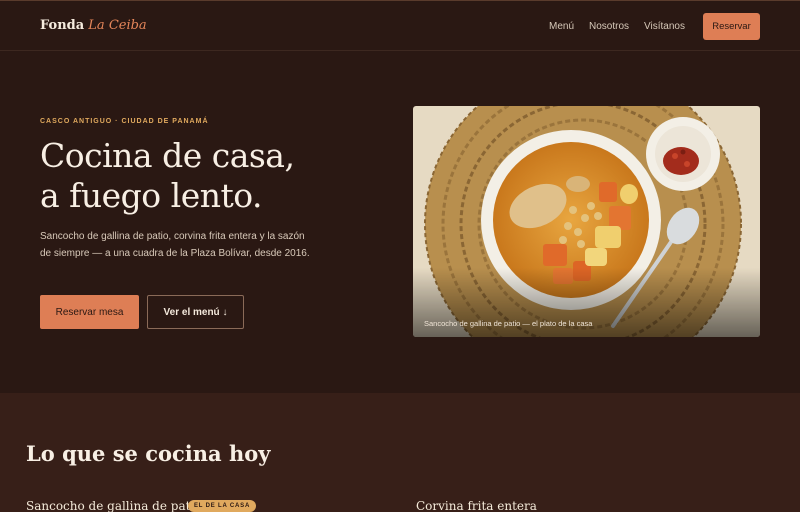  I want to click on headline-line-1: Cocina de casa,, so click(167, 155).